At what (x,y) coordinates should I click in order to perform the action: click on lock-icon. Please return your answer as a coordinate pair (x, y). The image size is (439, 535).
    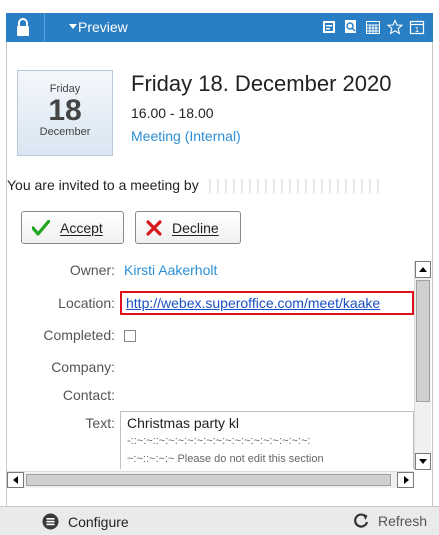
    Looking at the image, I should click on (23, 27).